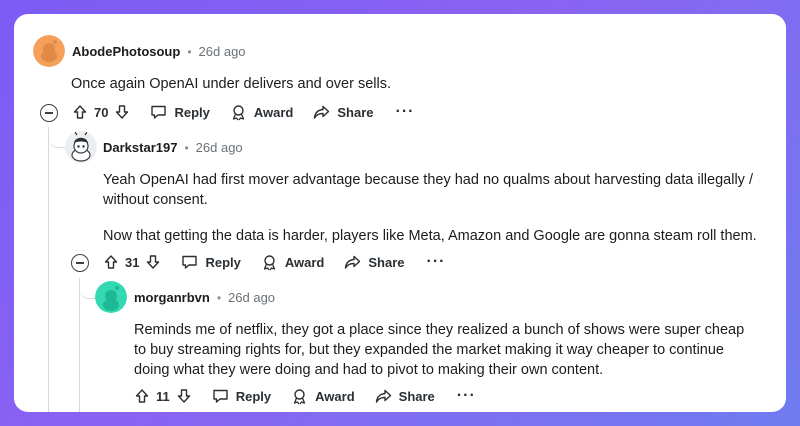 The image size is (800, 426). I want to click on vote-score: 70, so click(101, 112).